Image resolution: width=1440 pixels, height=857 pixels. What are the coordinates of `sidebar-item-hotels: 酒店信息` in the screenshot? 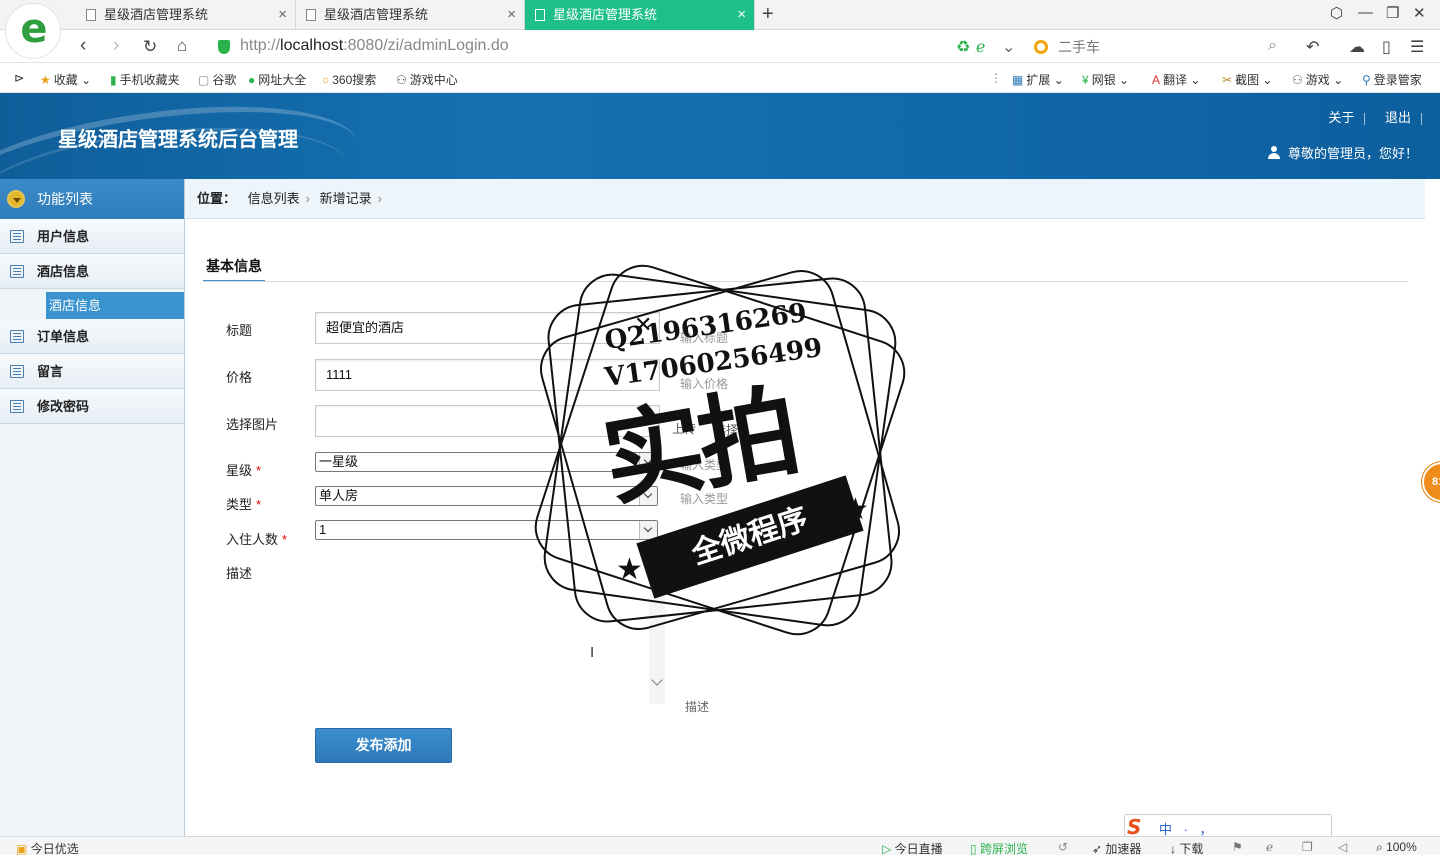 It's located at (92, 271).